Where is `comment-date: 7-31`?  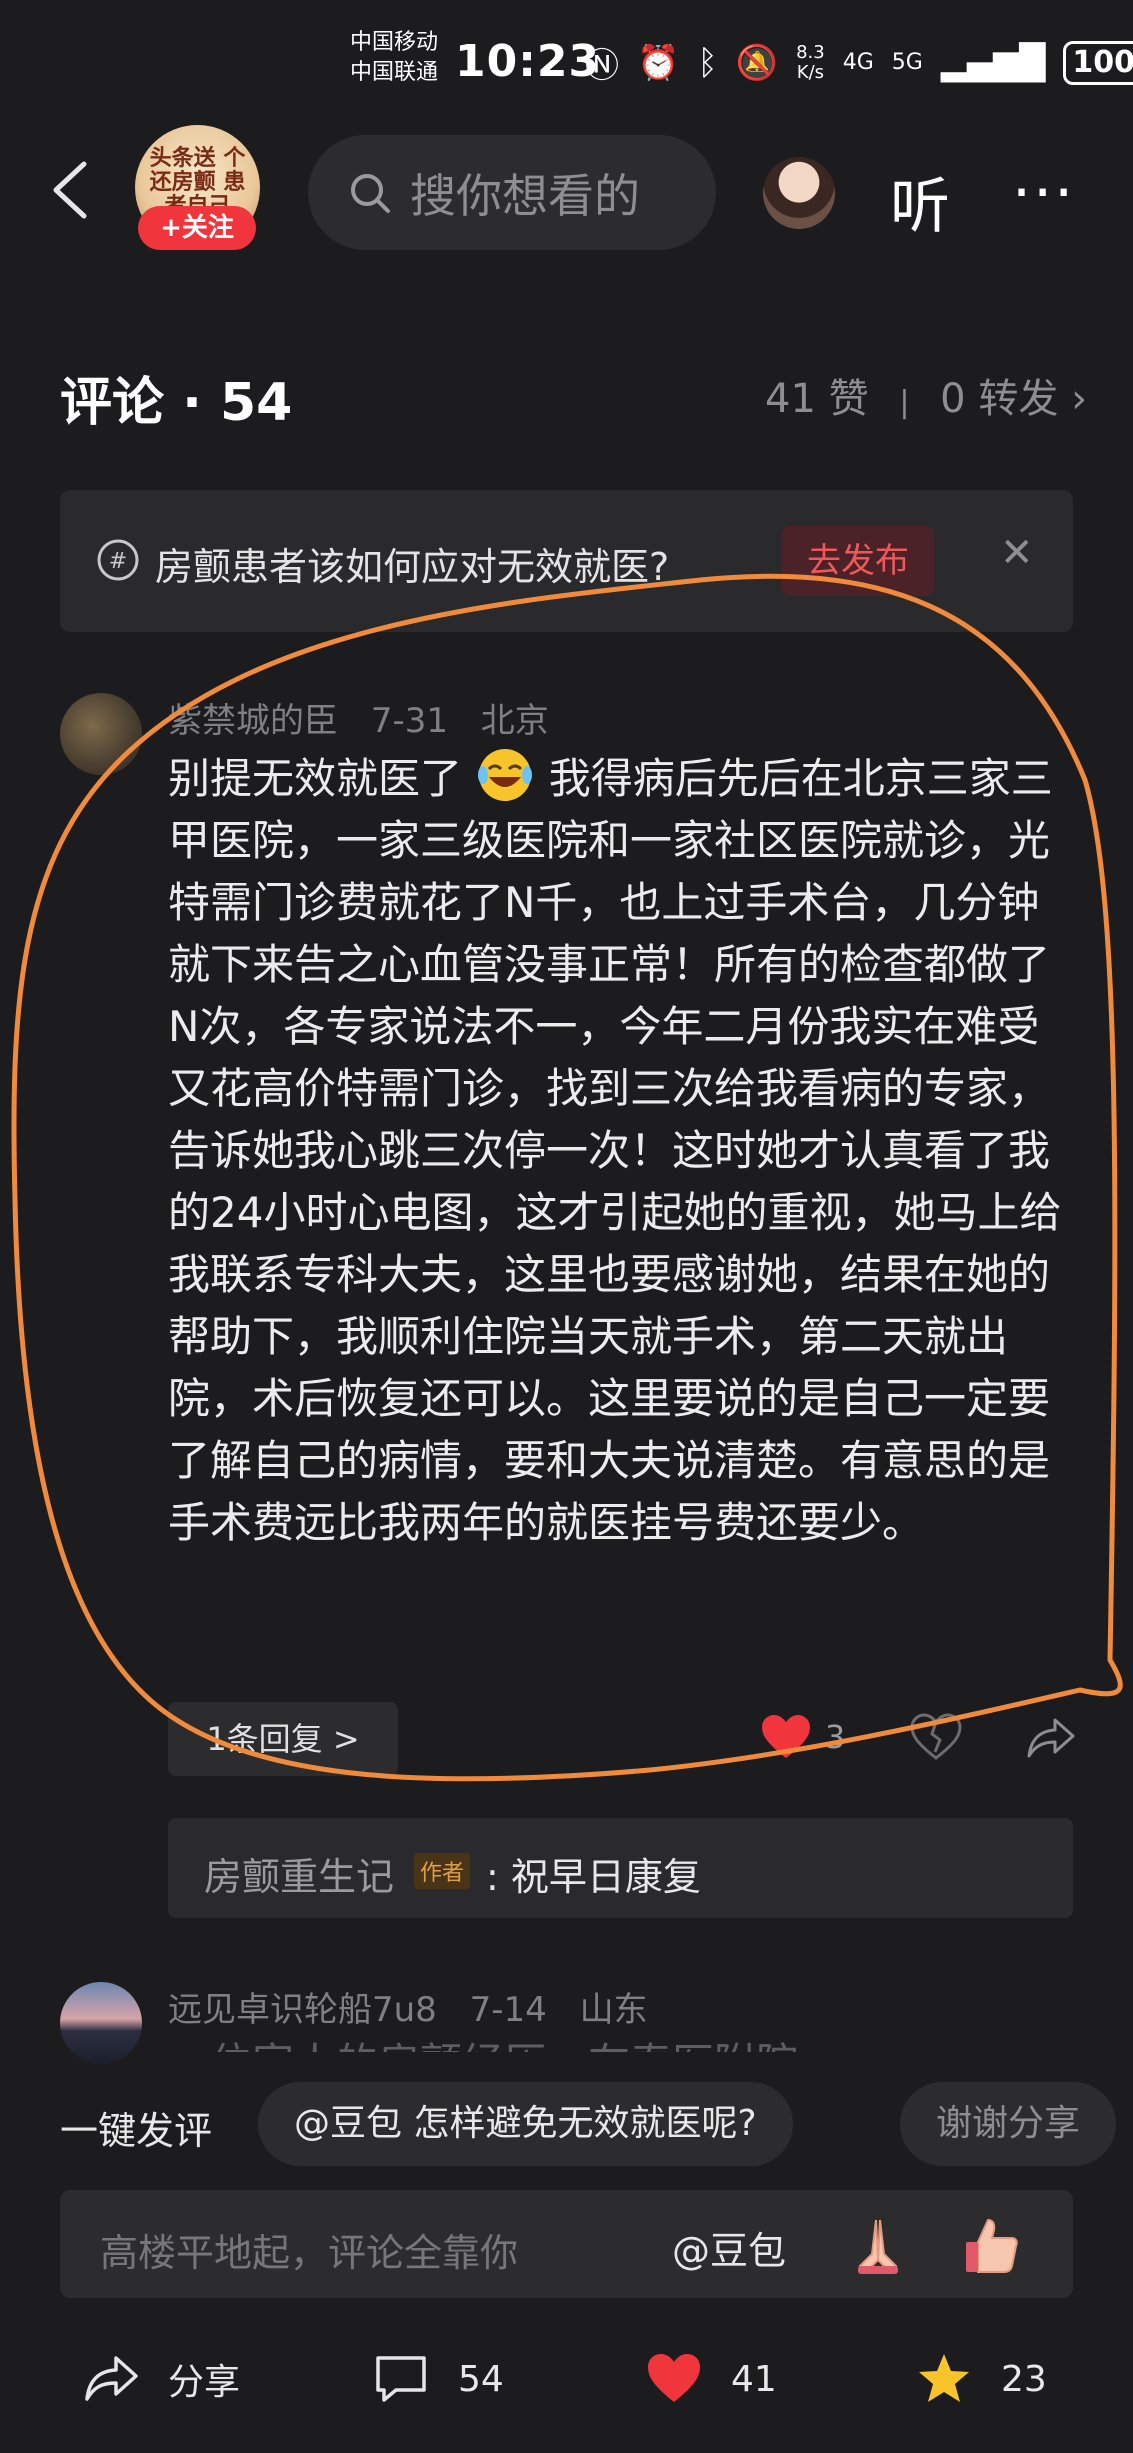 comment-date: 7-31 is located at coordinates (409, 721).